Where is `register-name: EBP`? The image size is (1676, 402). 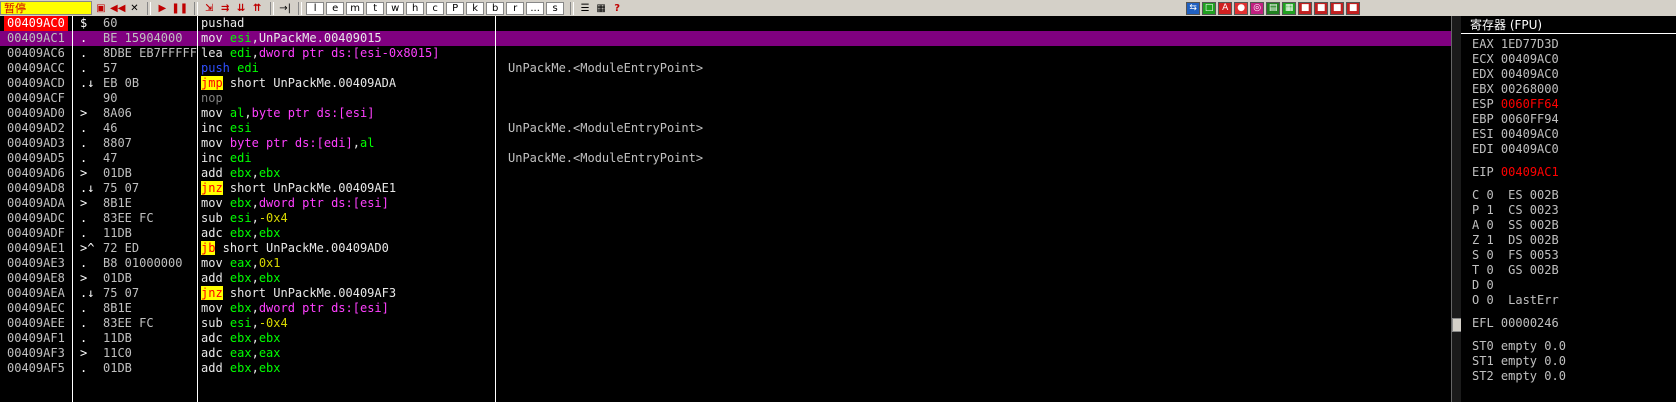 register-name: EBP is located at coordinates (1483, 119).